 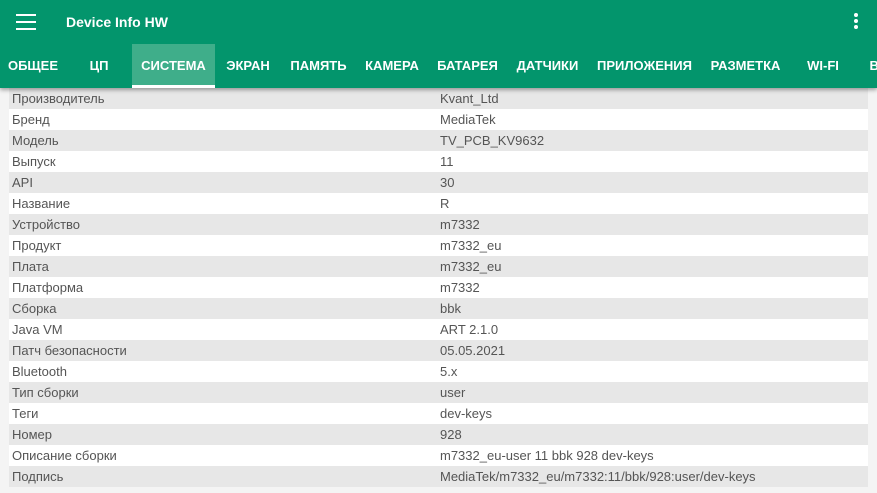 What do you see at coordinates (644, 66) in the screenshot?
I see `tab-8: ПРИЛОЖЕНИЯ` at bounding box center [644, 66].